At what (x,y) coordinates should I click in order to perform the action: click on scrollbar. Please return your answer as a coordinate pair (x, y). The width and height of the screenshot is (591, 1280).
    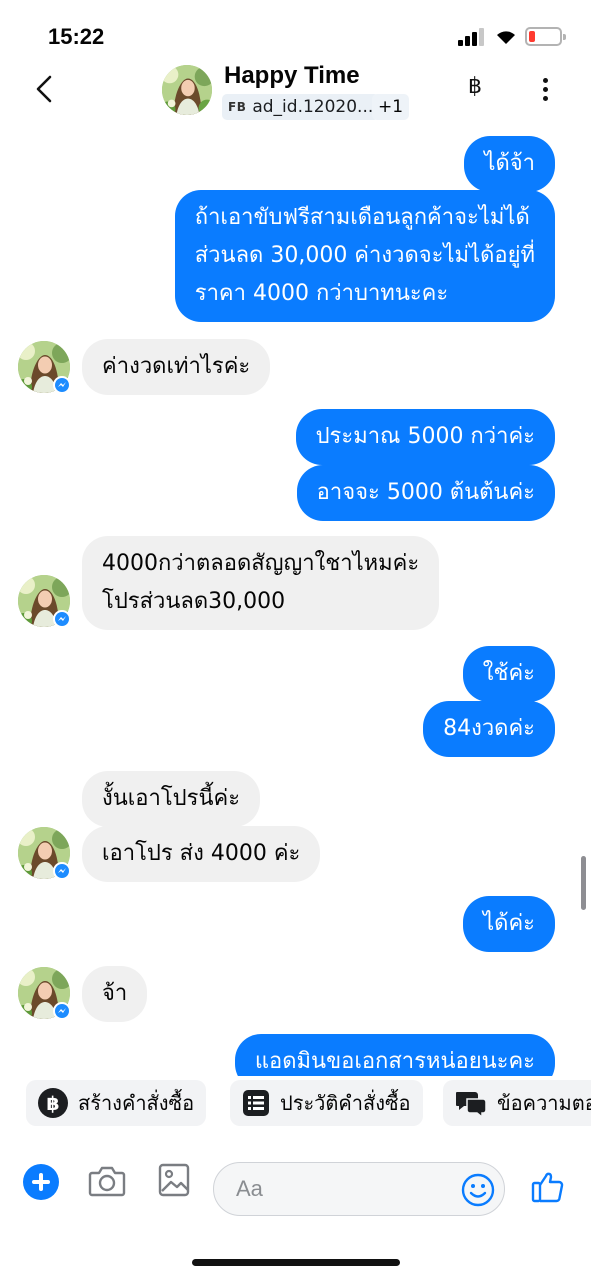
    Looking at the image, I should click on (583, 883).